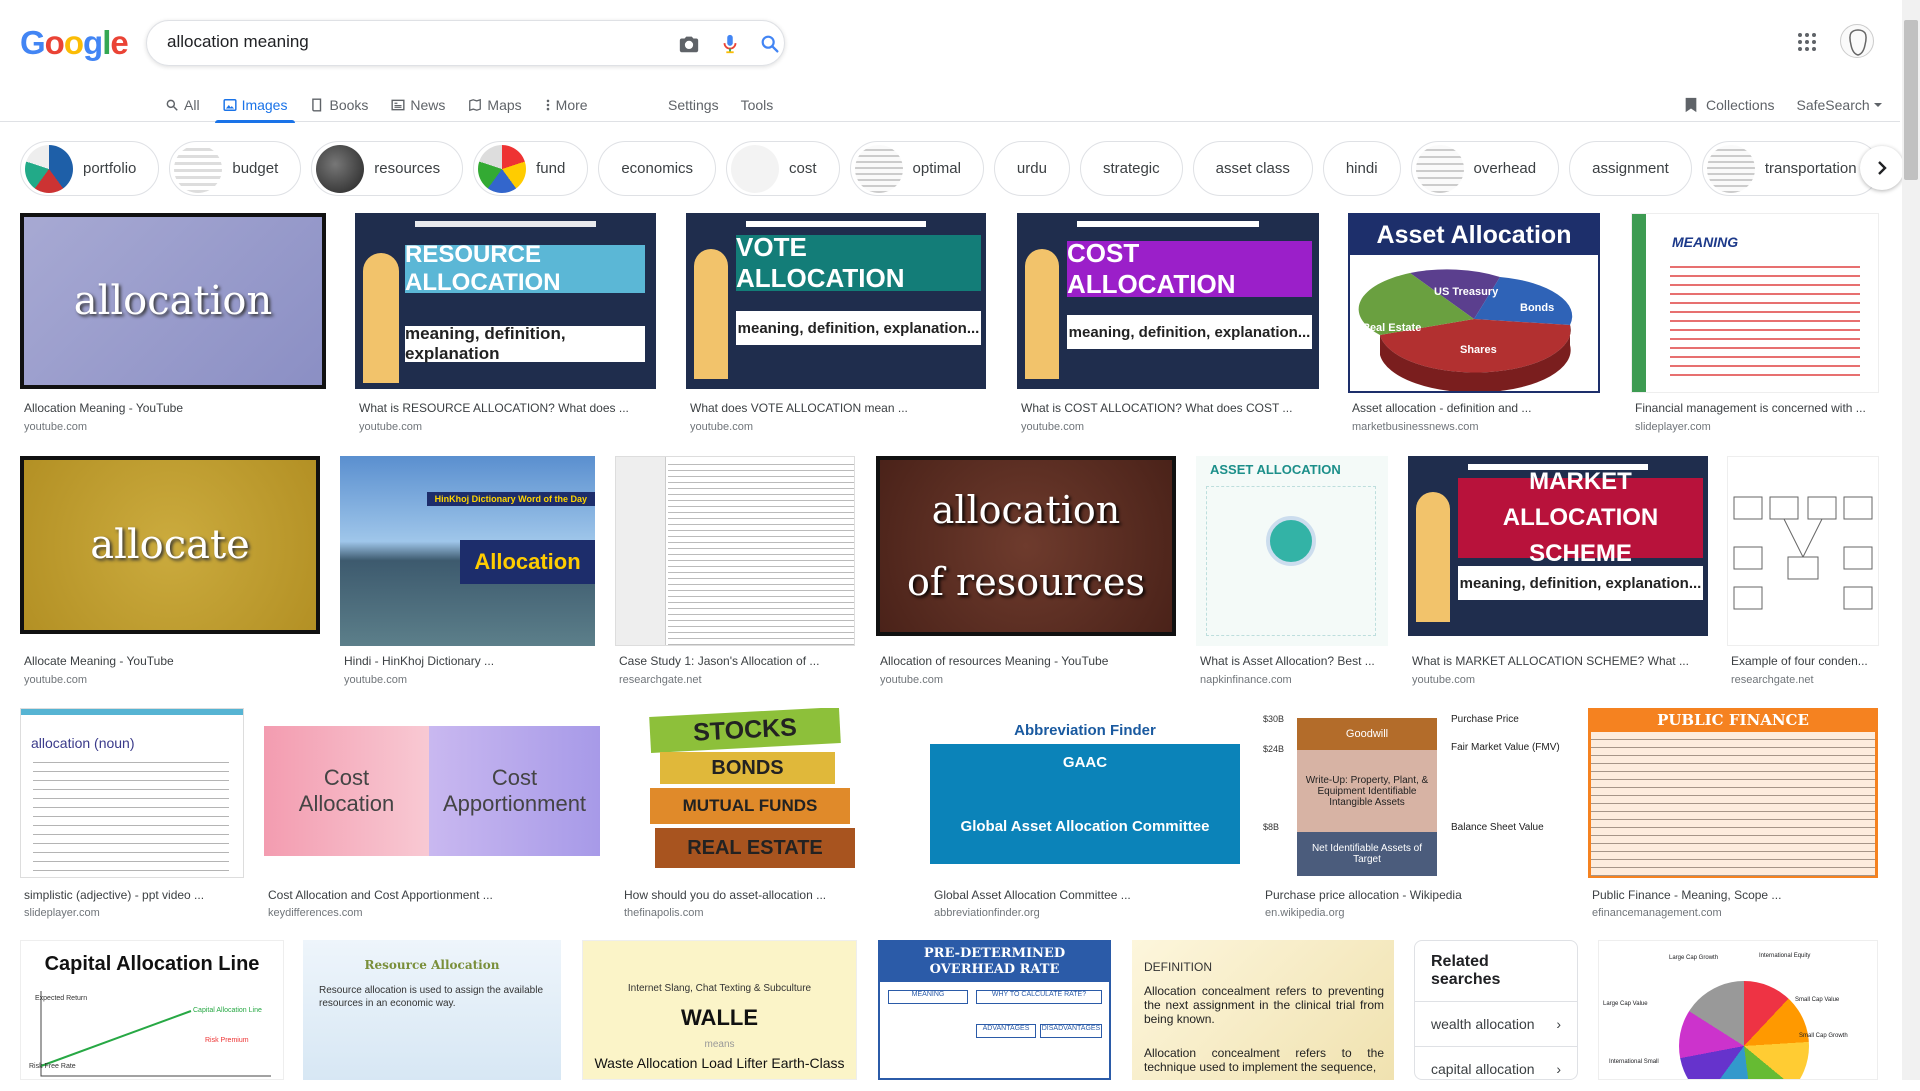  I want to click on tab-news: News, so click(418, 105).